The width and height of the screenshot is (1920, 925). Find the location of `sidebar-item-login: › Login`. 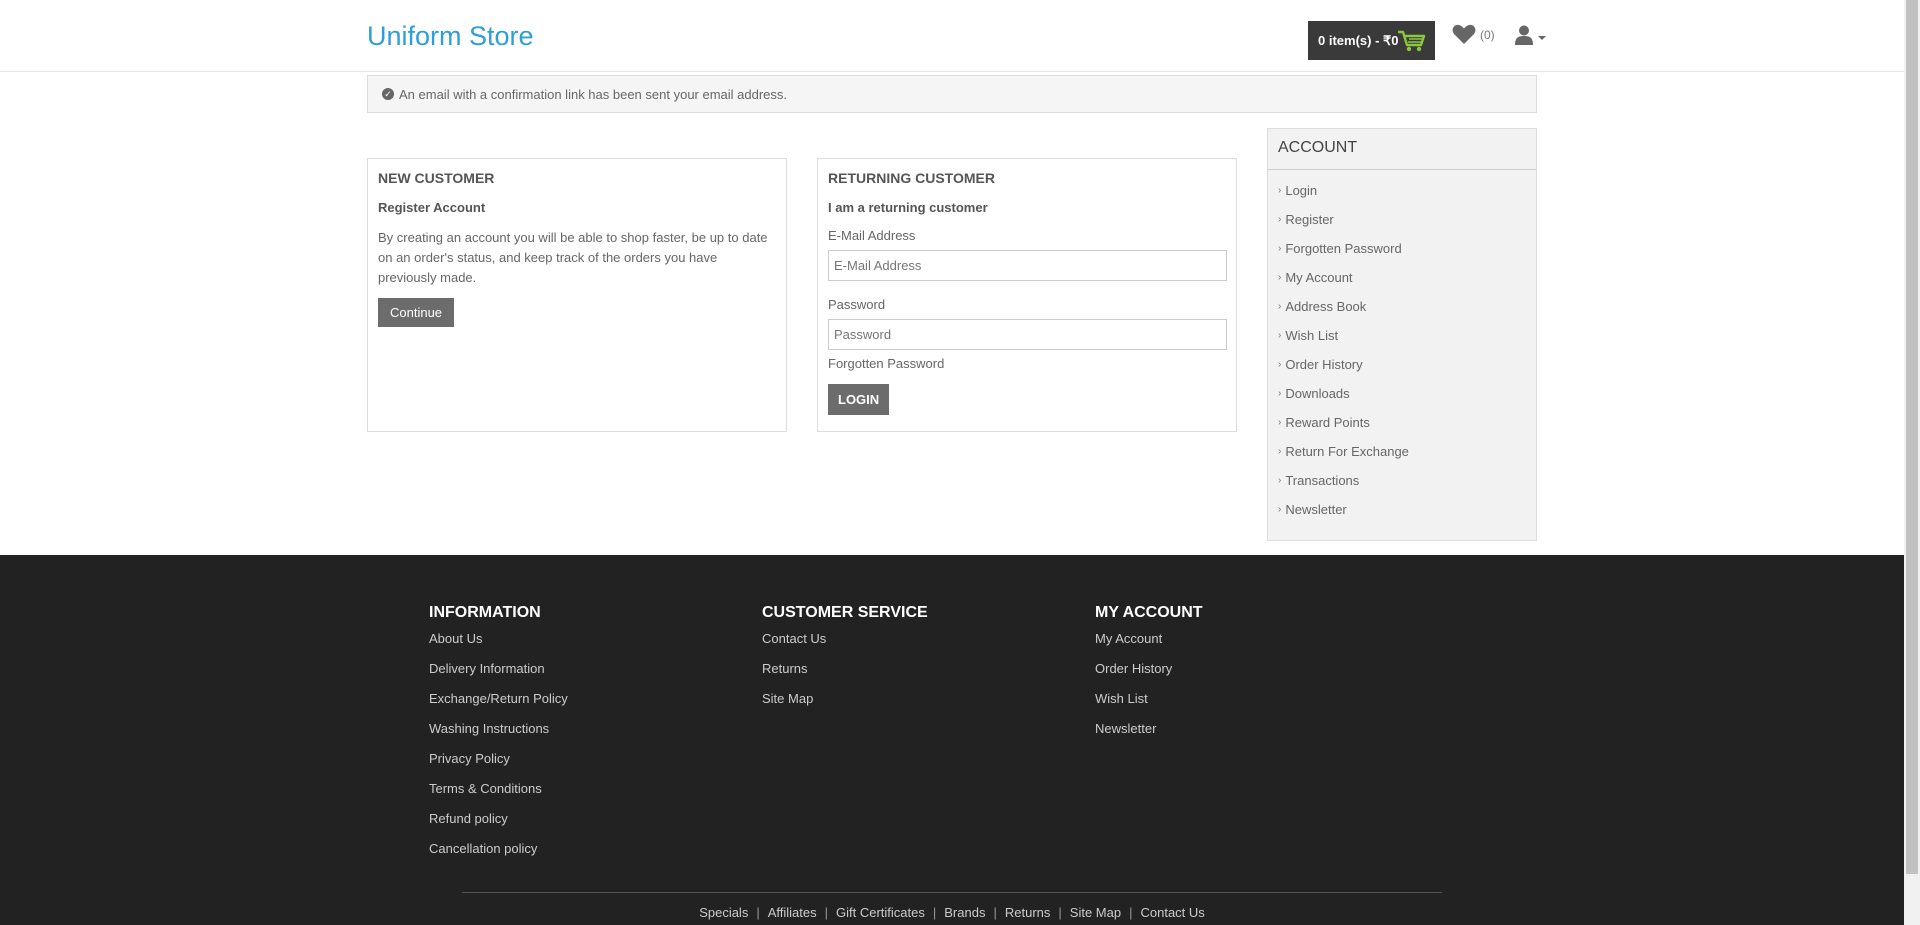

sidebar-item-login: › Login is located at coordinates (1407, 197).